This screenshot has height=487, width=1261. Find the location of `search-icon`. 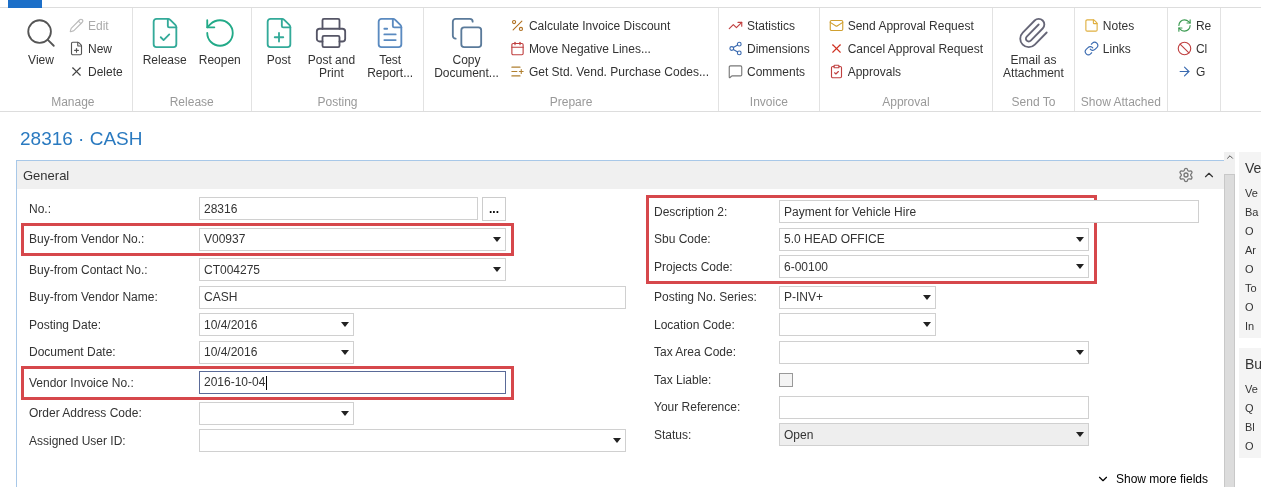

search-icon is located at coordinates (41, 33).